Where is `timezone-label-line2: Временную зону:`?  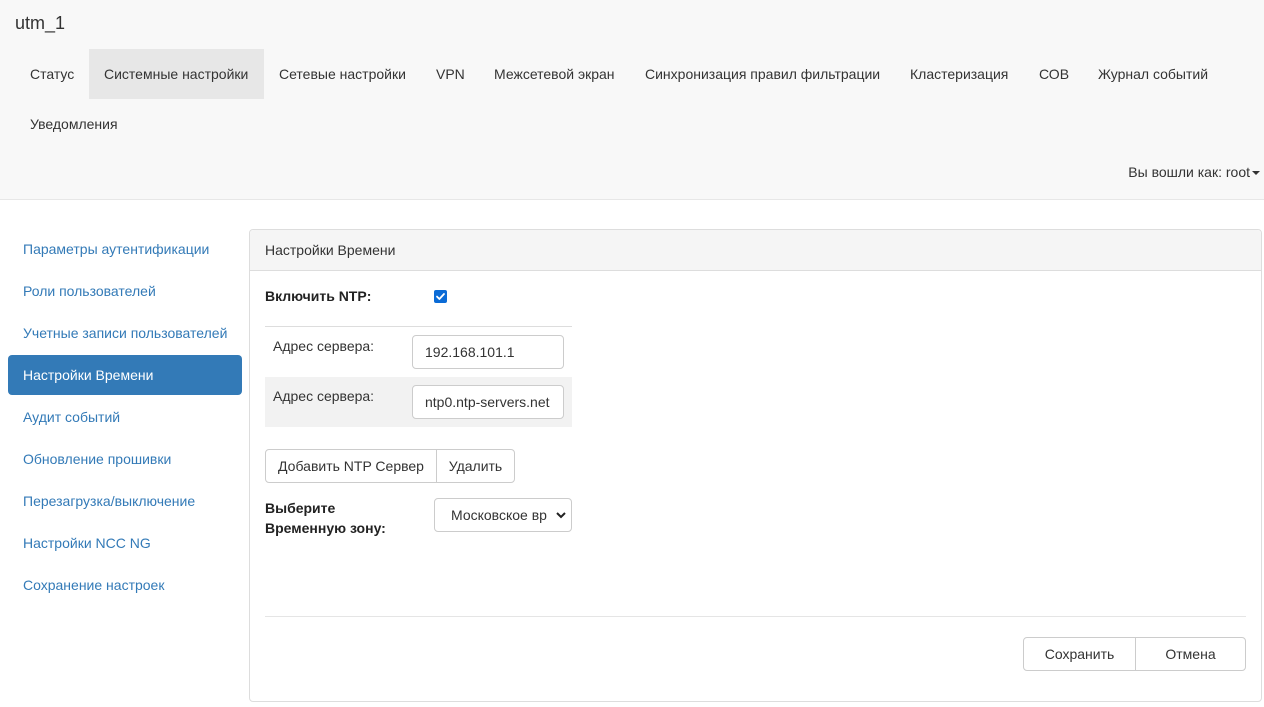
timezone-label-line2: Временную зону: is located at coordinates (325, 528).